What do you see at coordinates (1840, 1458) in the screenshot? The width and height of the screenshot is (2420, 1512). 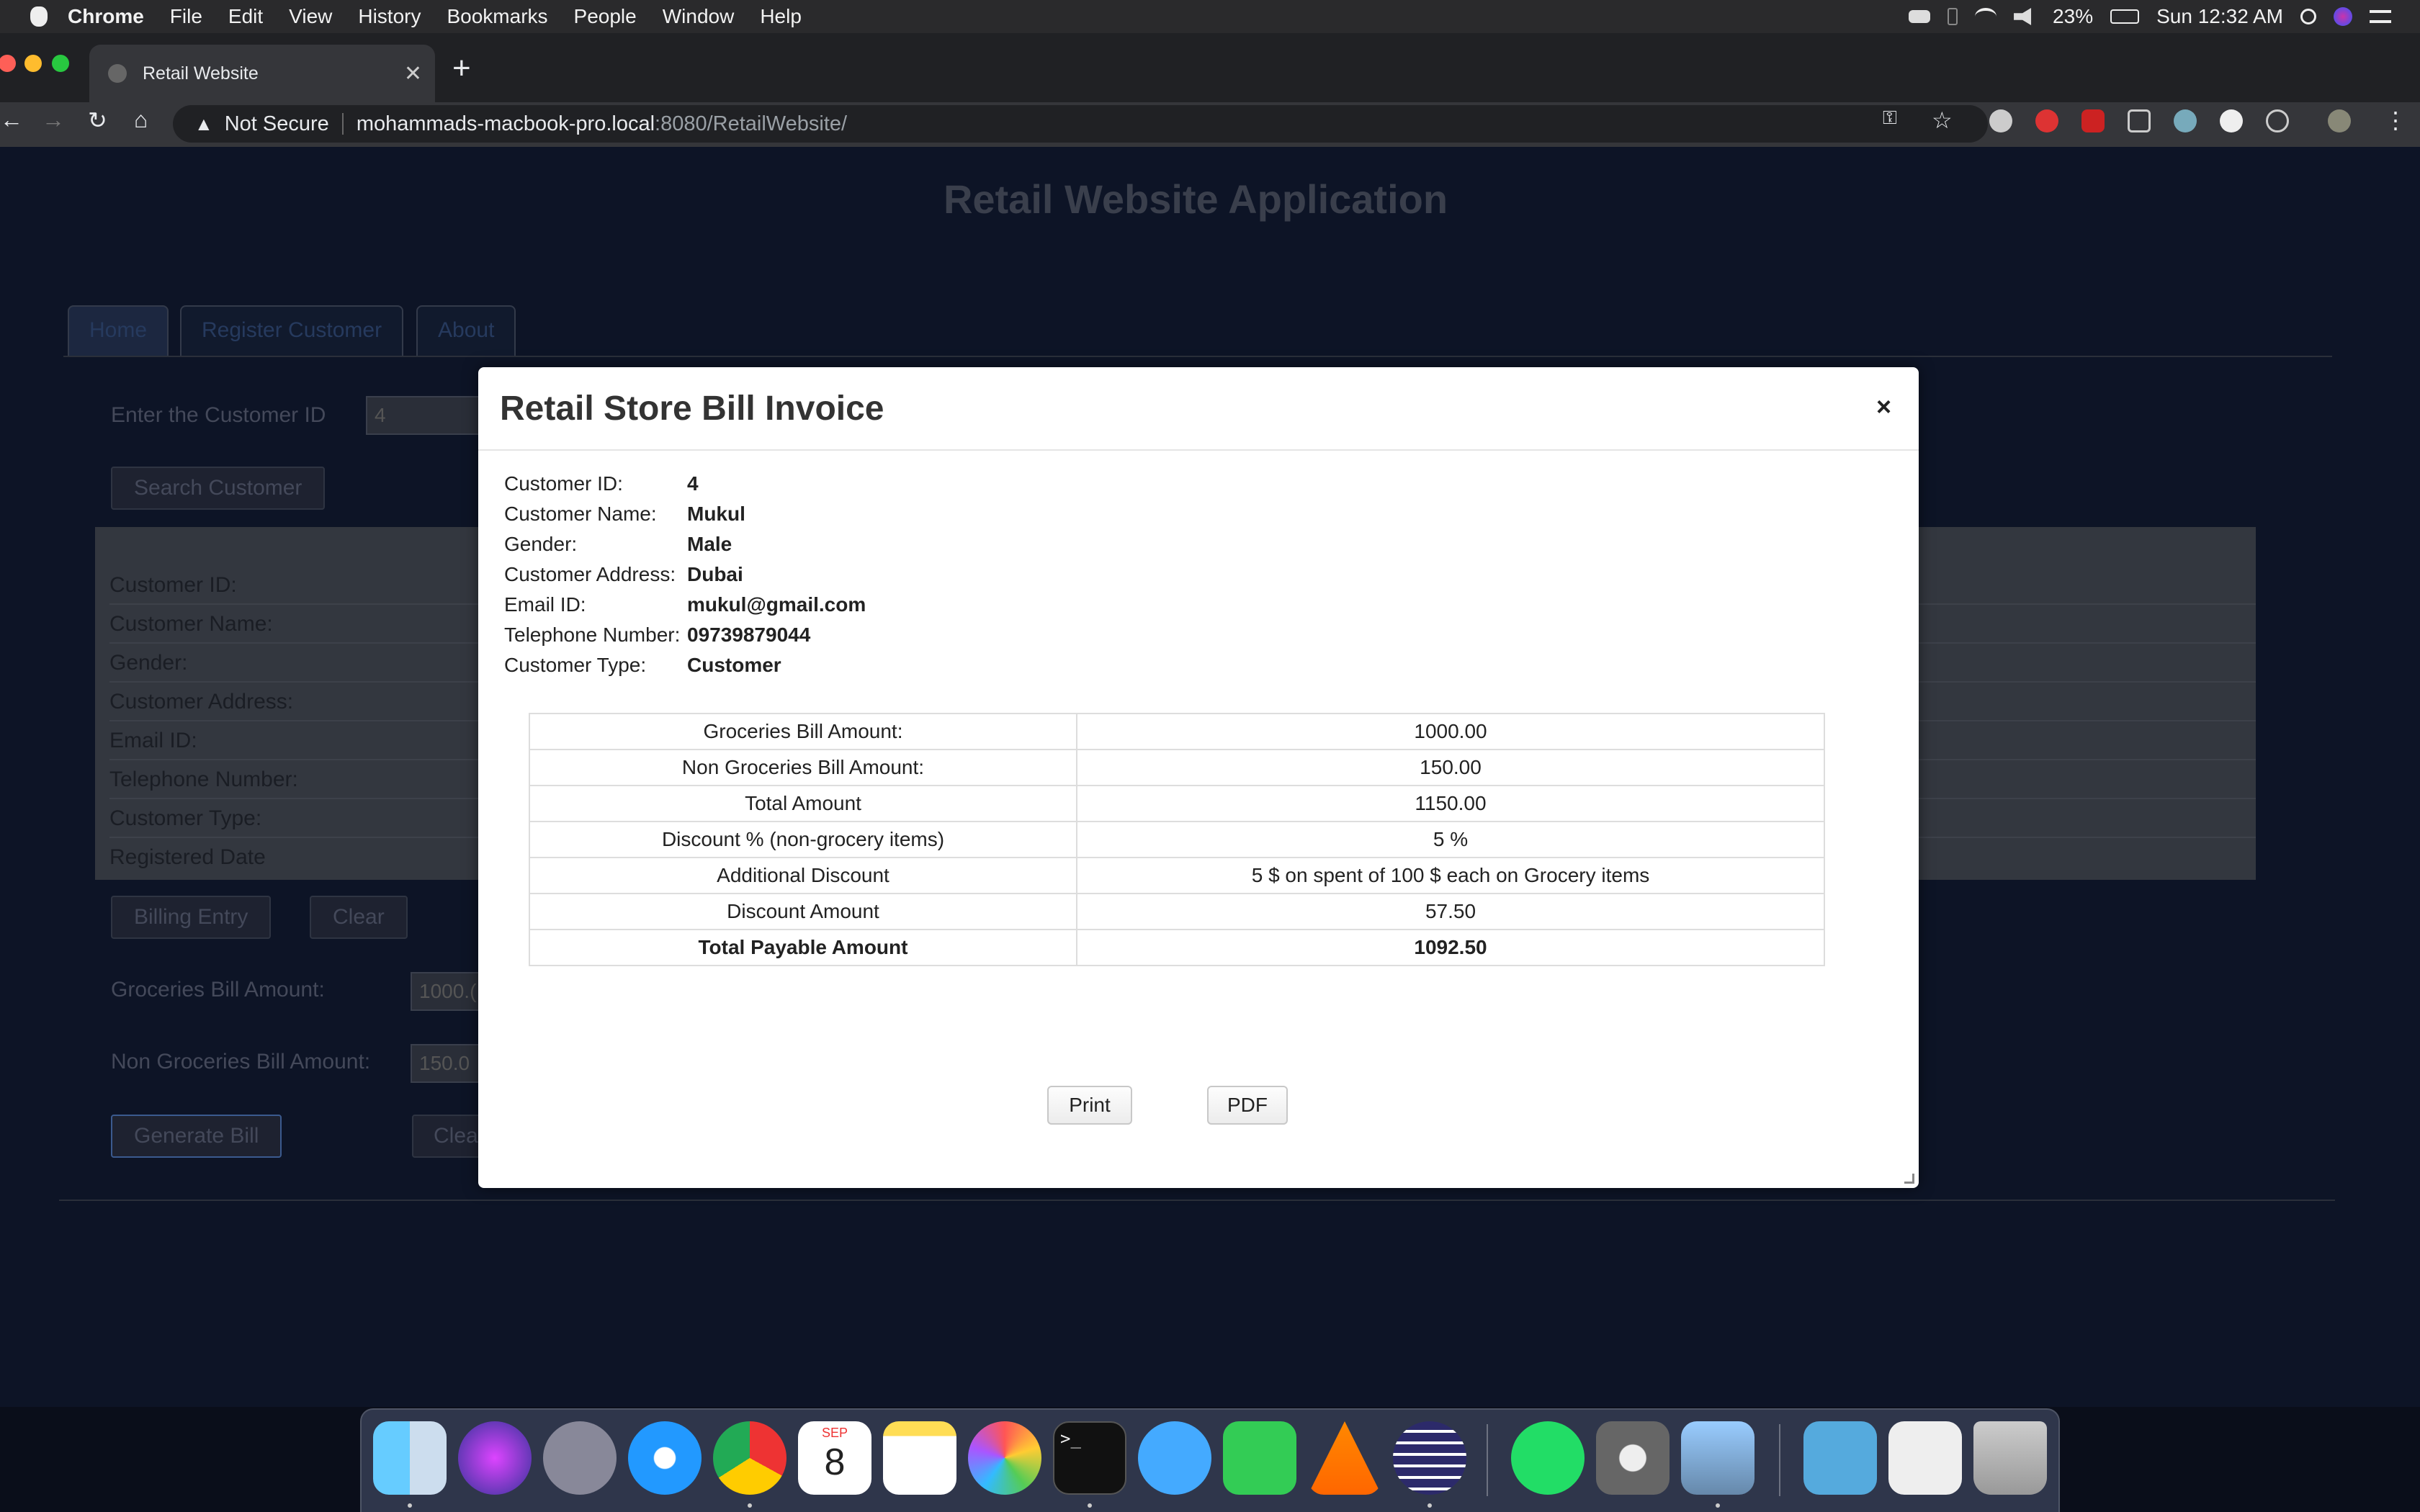 I see `folder-icon` at bounding box center [1840, 1458].